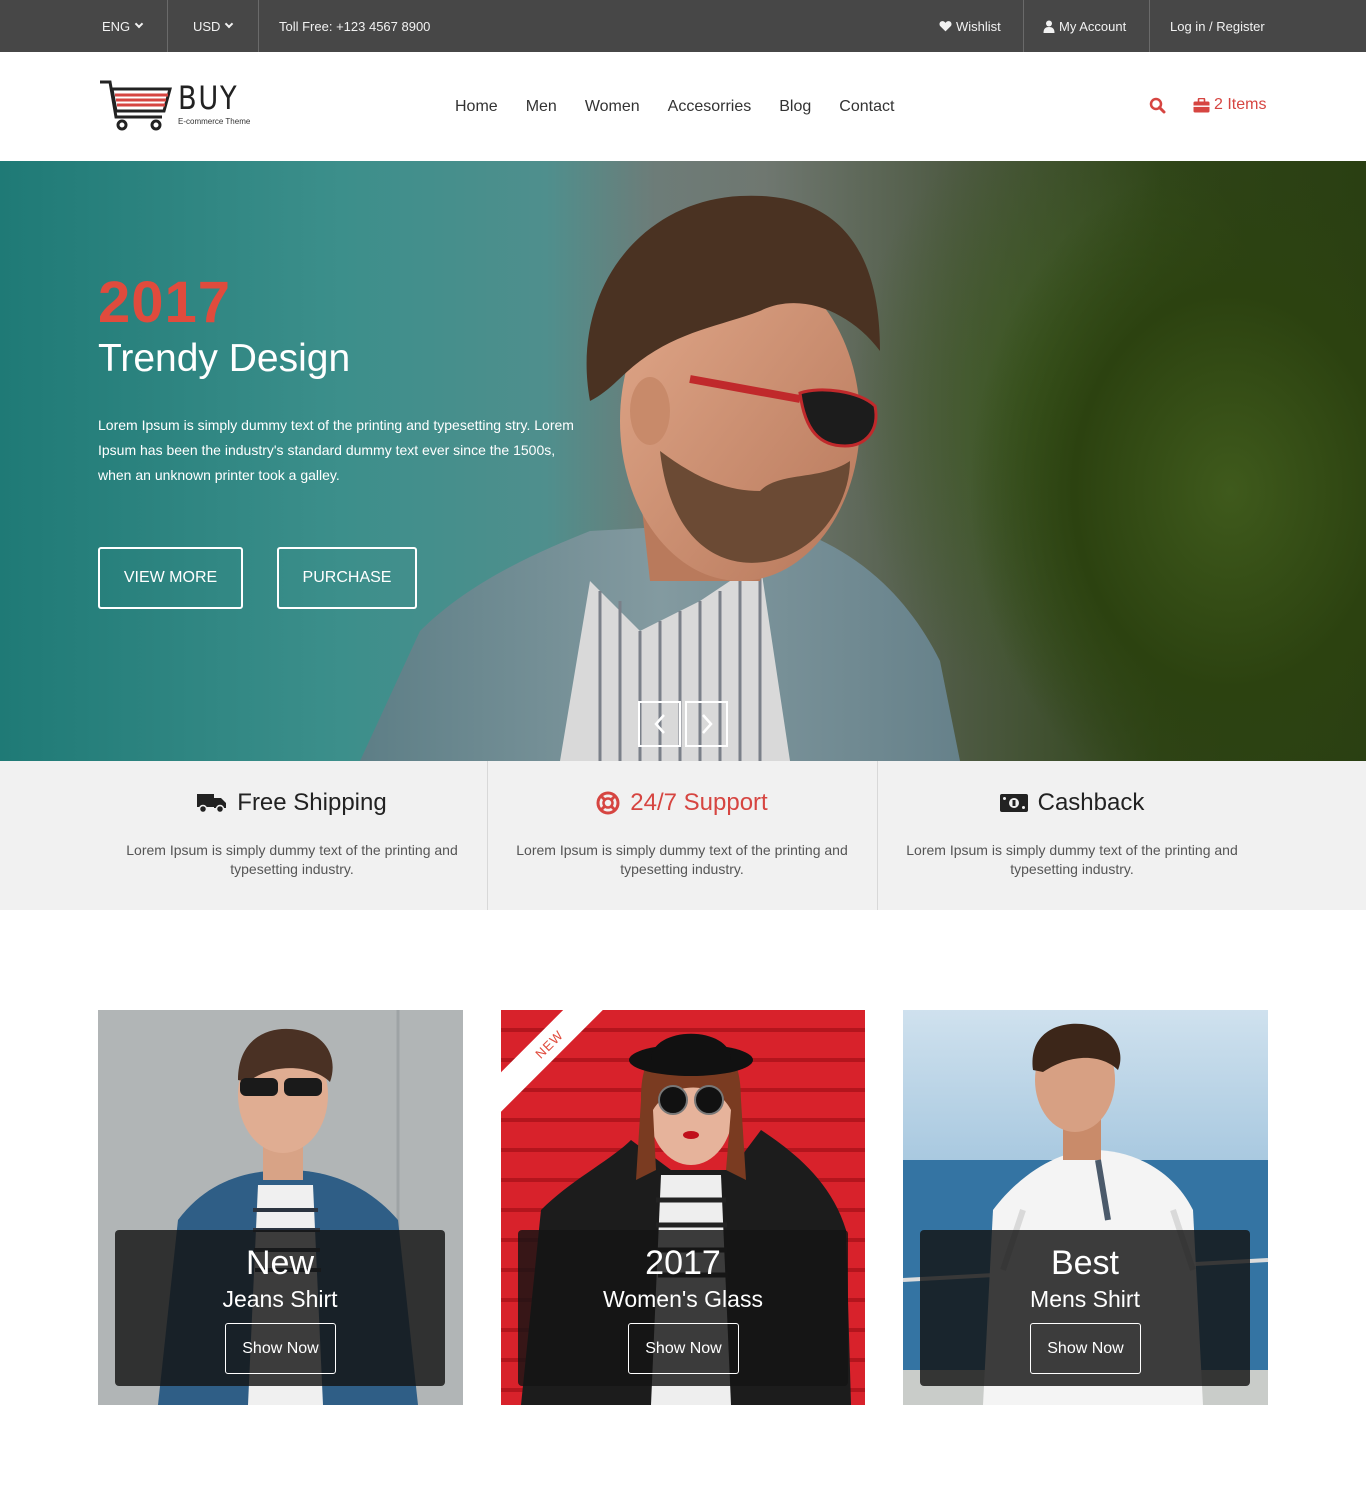 This screenshot has width=1366, height=1500. I want to click on chevron-left-icon, so click(659, 724).